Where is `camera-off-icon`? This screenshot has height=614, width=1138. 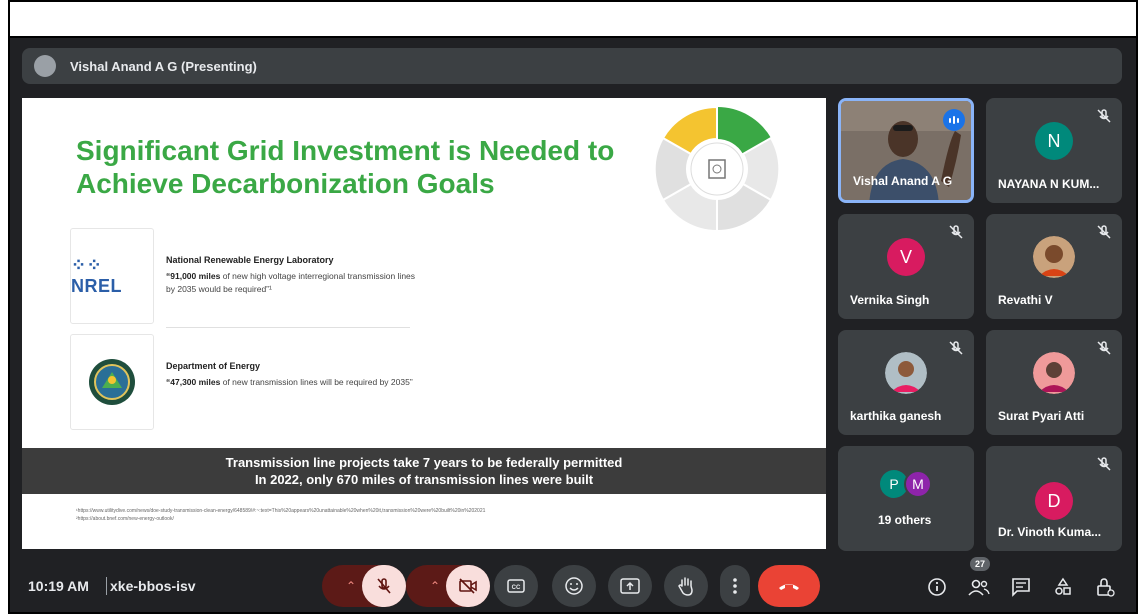 camera-off-icon is located at coordinates (468, 586).